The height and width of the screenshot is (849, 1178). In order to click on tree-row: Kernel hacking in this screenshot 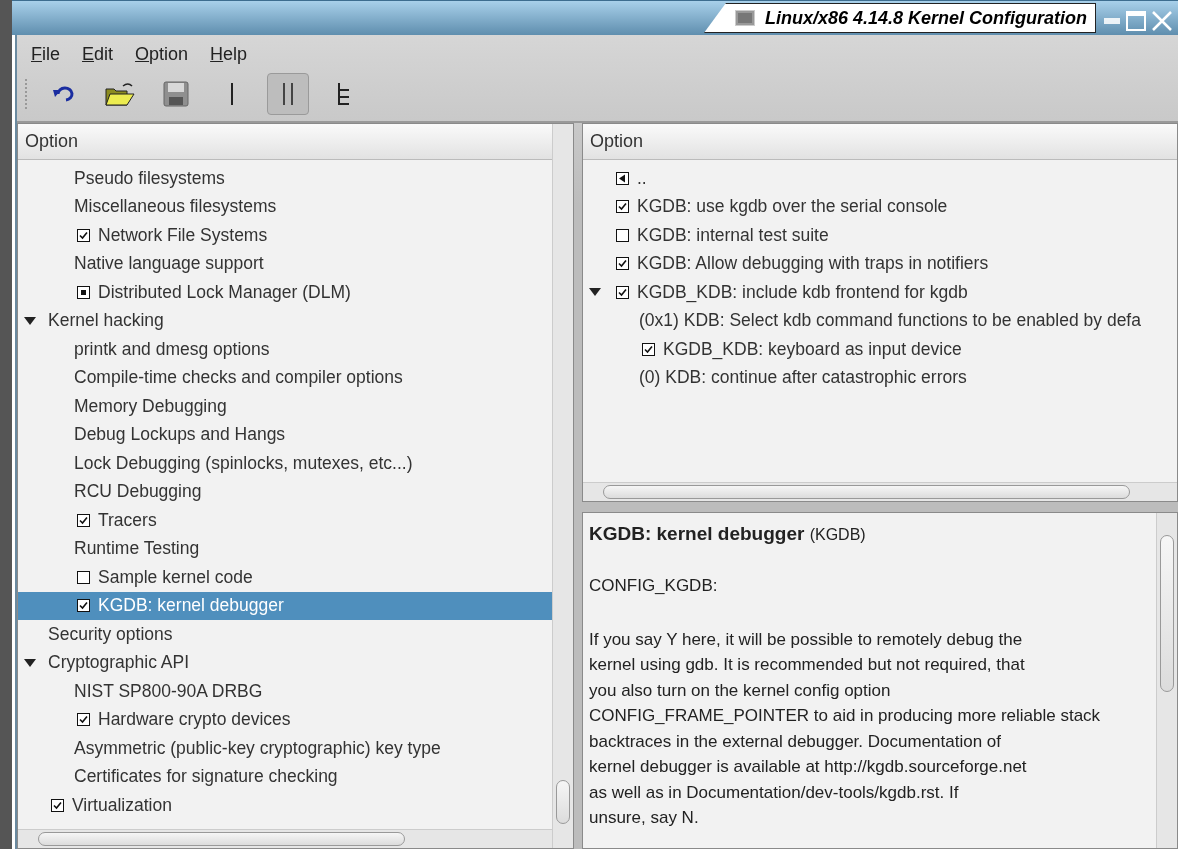, I will do `click(285, 320)`.